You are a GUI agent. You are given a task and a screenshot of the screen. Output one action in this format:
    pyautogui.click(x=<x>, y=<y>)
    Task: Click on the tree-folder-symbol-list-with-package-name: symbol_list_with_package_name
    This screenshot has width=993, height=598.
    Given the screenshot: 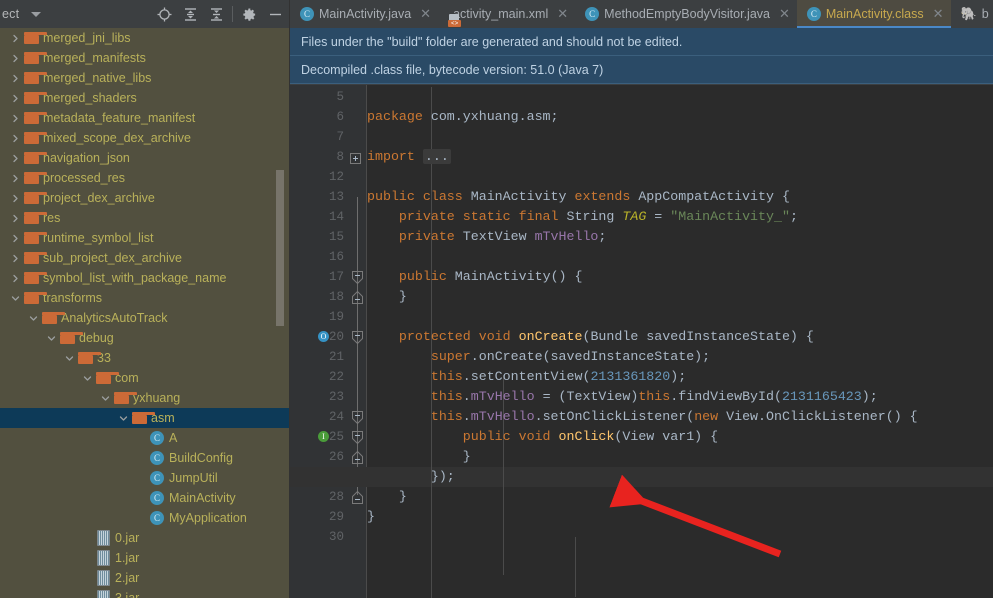 What is the action you would take?
    pyautogui.click(x=145, y=278)
    